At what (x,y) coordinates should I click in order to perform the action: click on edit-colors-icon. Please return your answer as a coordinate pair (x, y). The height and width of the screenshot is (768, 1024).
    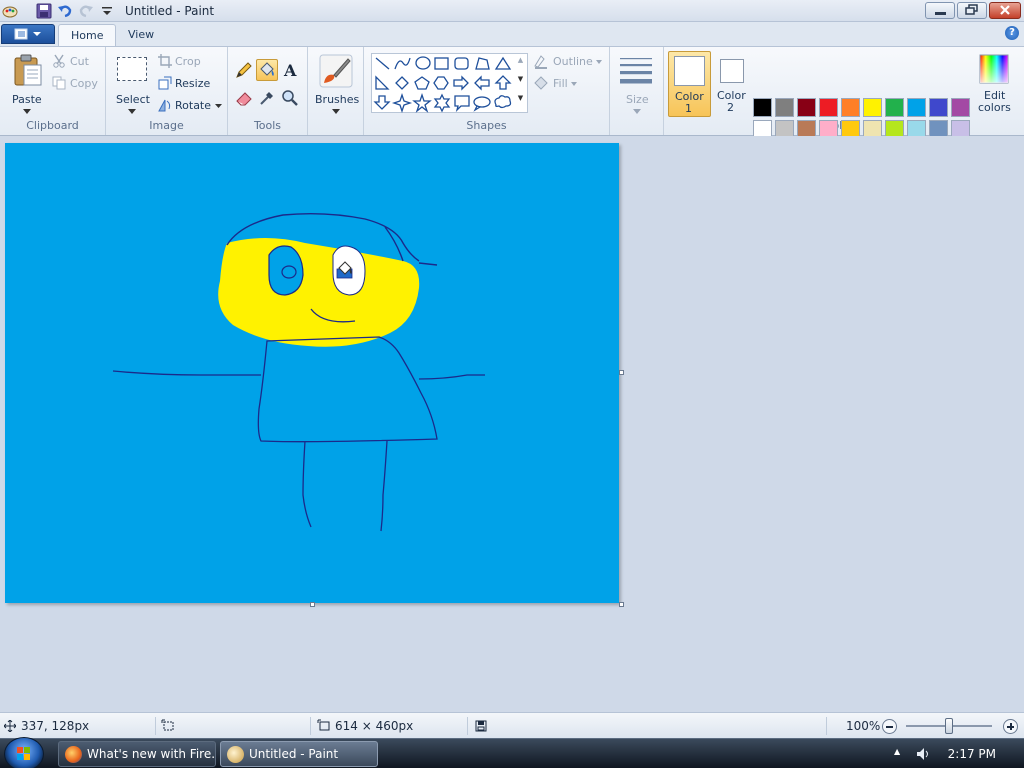
    Looking at the image, I should click on (994, 69).